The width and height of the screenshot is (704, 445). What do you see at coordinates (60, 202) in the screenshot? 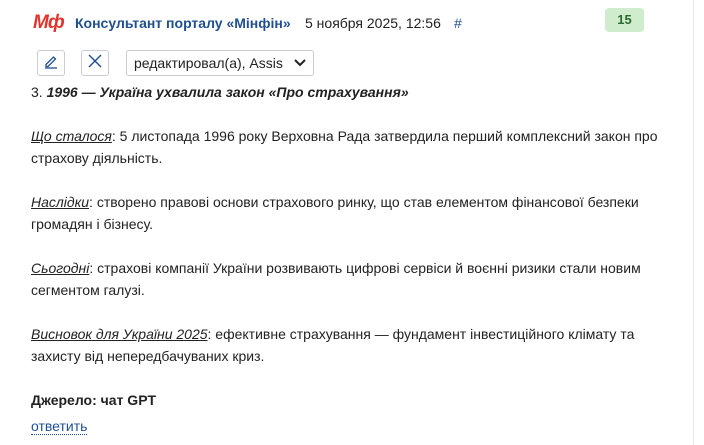
I see `paragraph-label: Наслідки` at bounding box center [60, 202].